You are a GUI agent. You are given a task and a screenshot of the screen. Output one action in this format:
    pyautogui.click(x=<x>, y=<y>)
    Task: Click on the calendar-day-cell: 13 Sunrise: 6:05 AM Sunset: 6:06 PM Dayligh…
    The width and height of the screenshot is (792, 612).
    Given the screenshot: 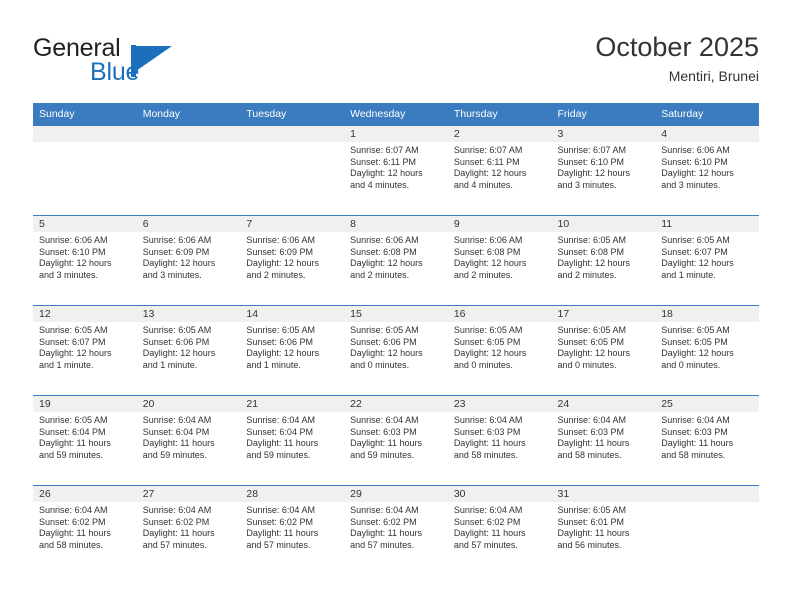 What is the action you would take?
    pyautogui.click(x=188, y=350)
    